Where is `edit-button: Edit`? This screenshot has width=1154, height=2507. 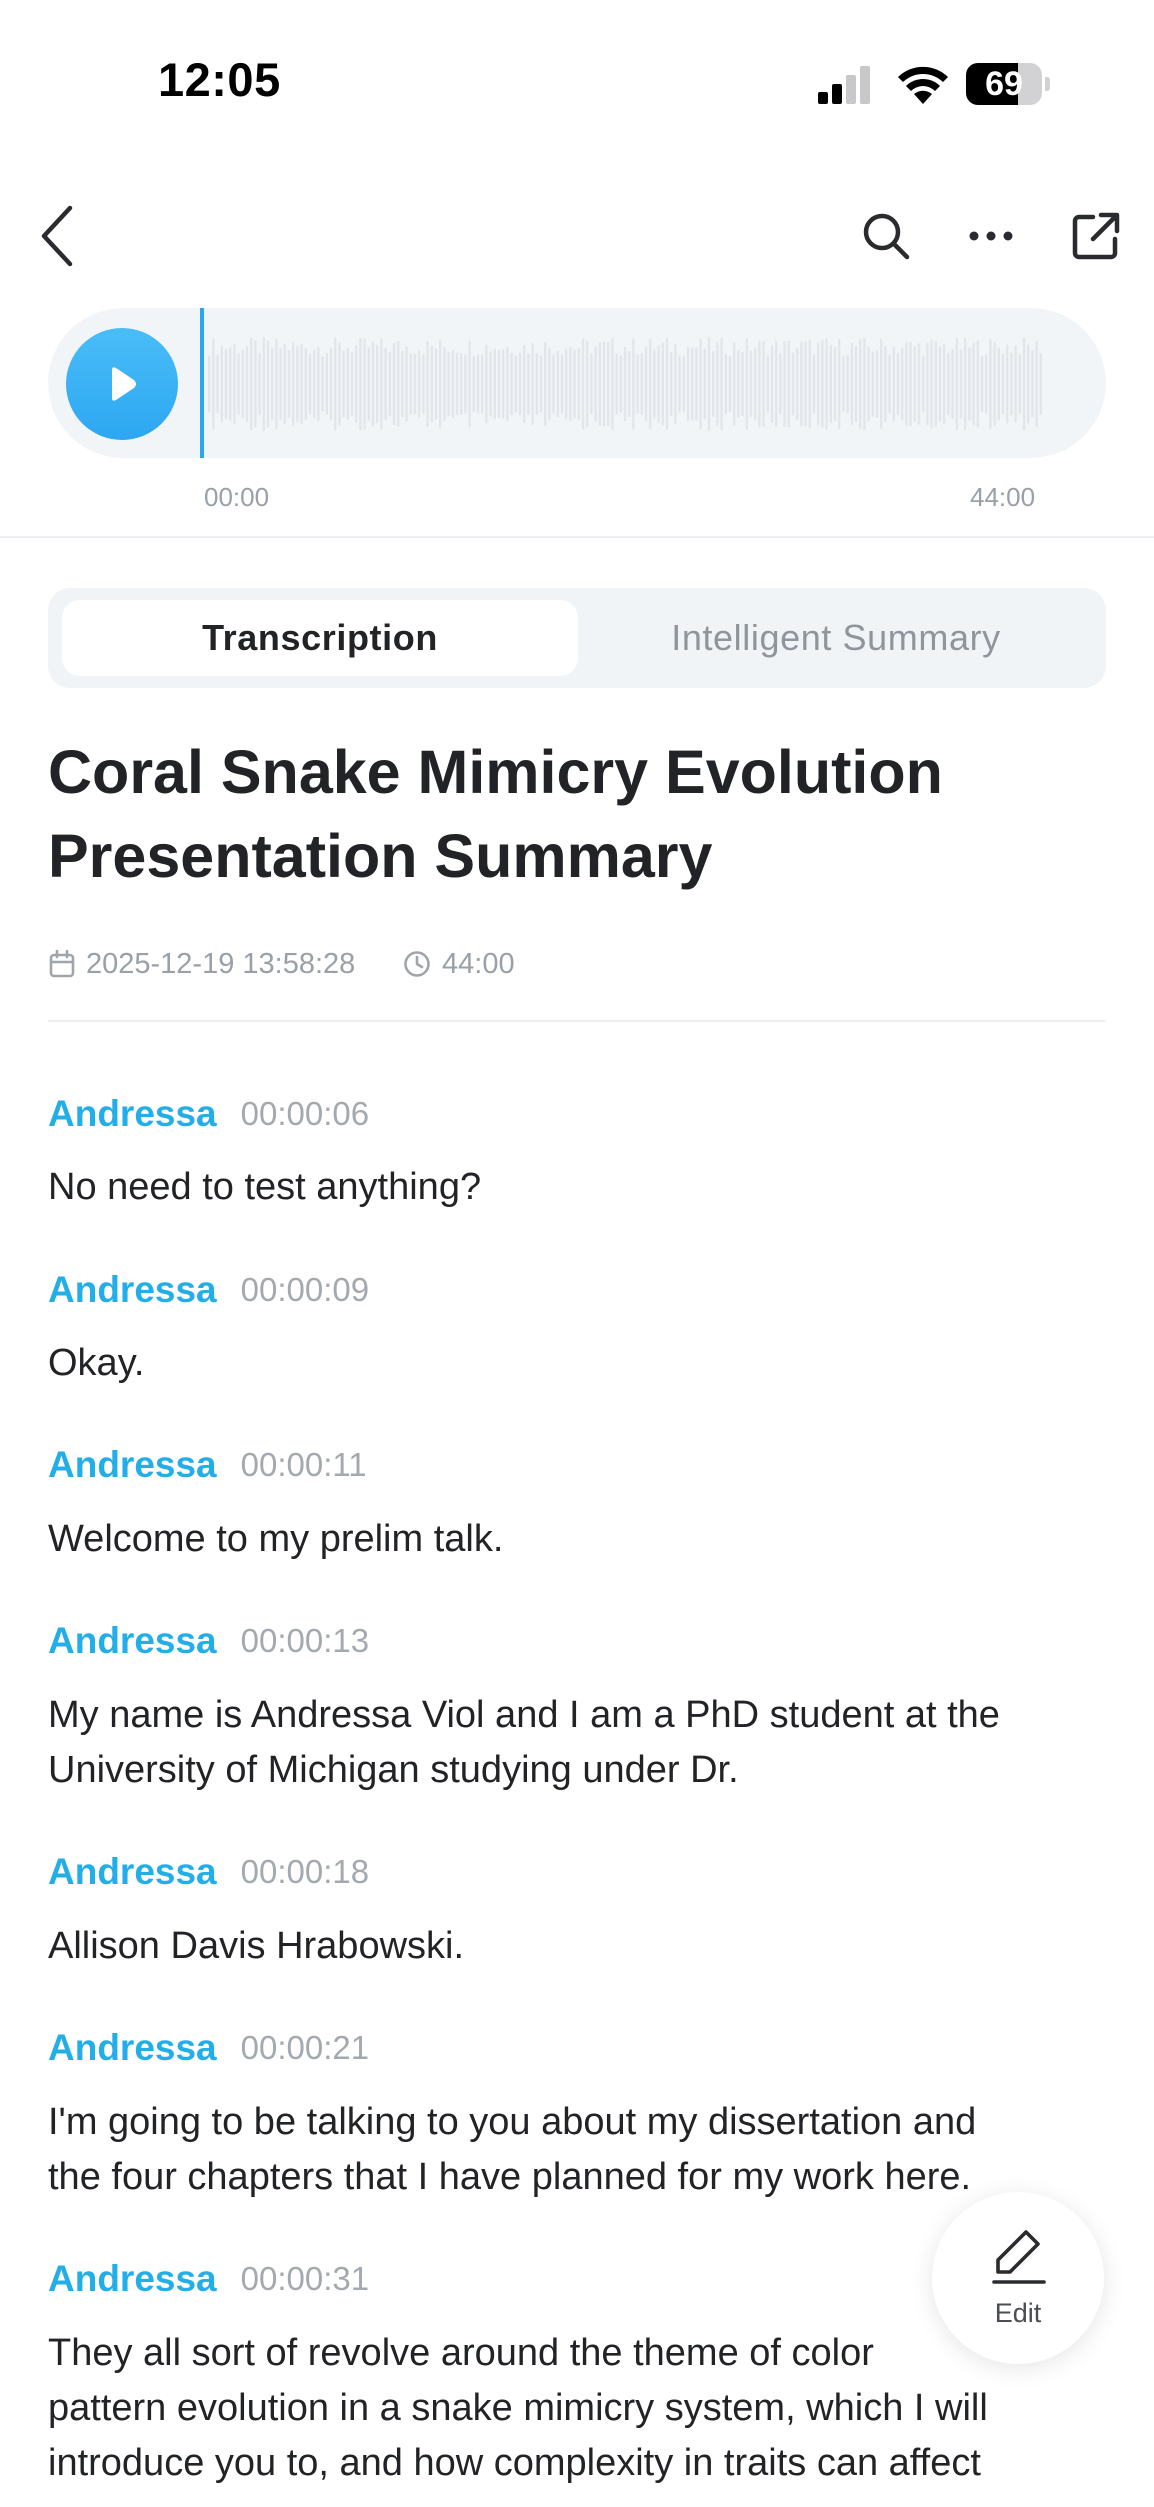 edit-button: Edit is located at coordinates (1018, 2278).